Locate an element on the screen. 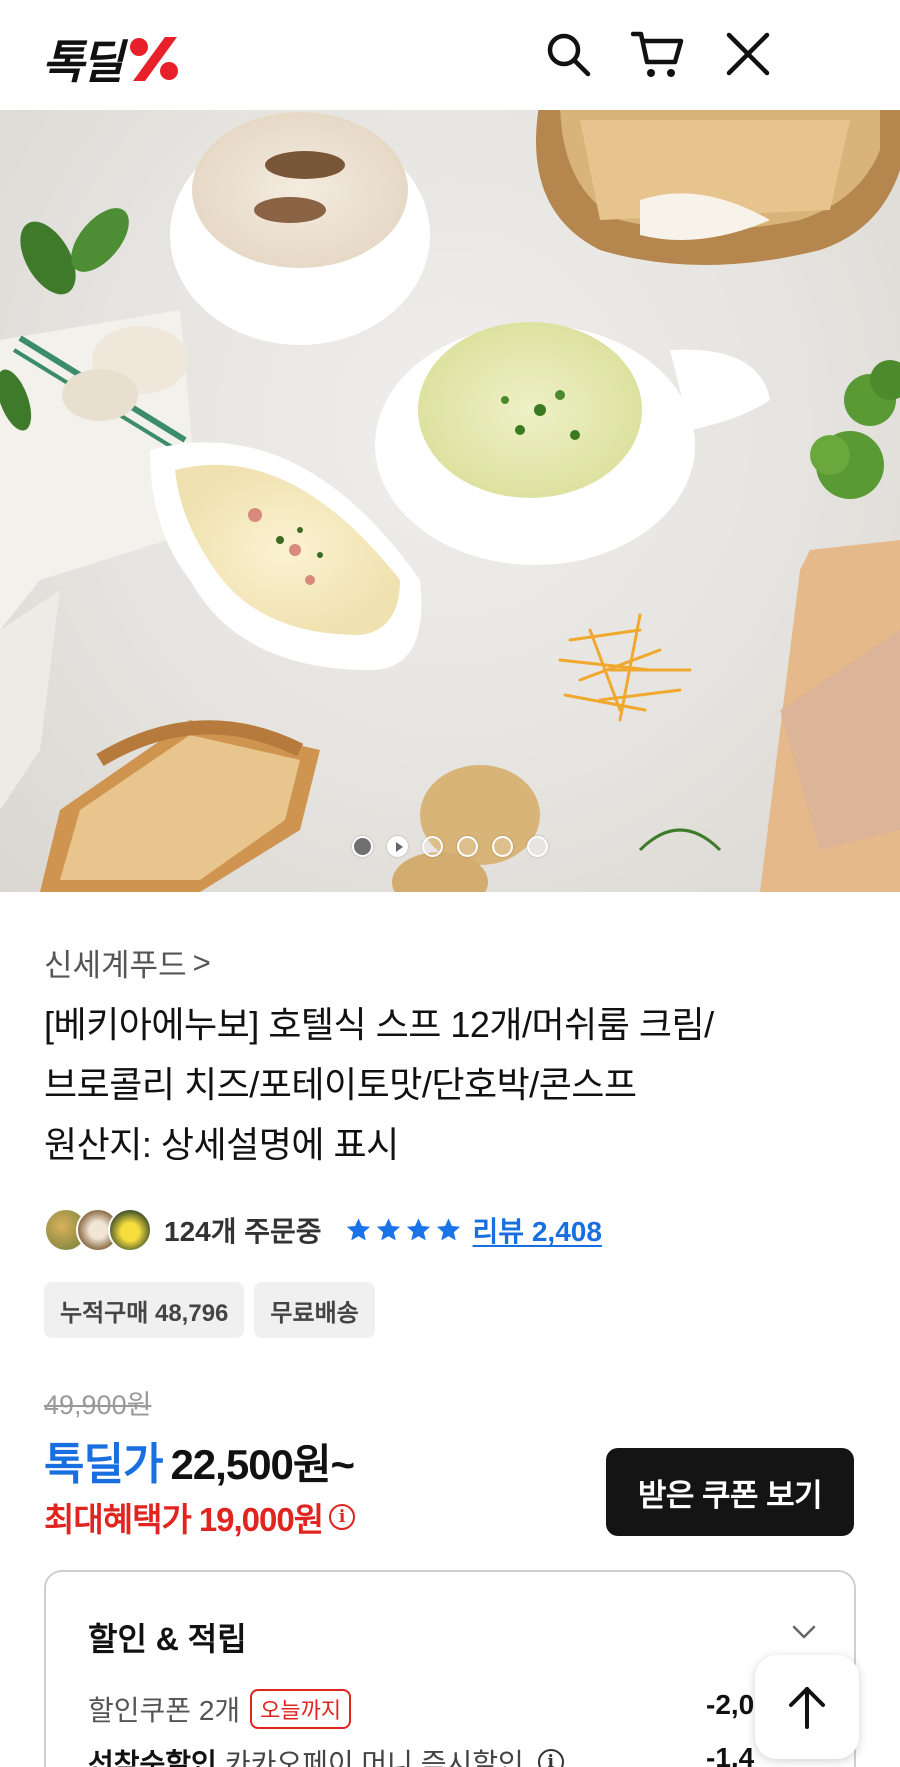 This screenshot has width=900, height=1767. rating-stars is located at coordinates (403, 1230).